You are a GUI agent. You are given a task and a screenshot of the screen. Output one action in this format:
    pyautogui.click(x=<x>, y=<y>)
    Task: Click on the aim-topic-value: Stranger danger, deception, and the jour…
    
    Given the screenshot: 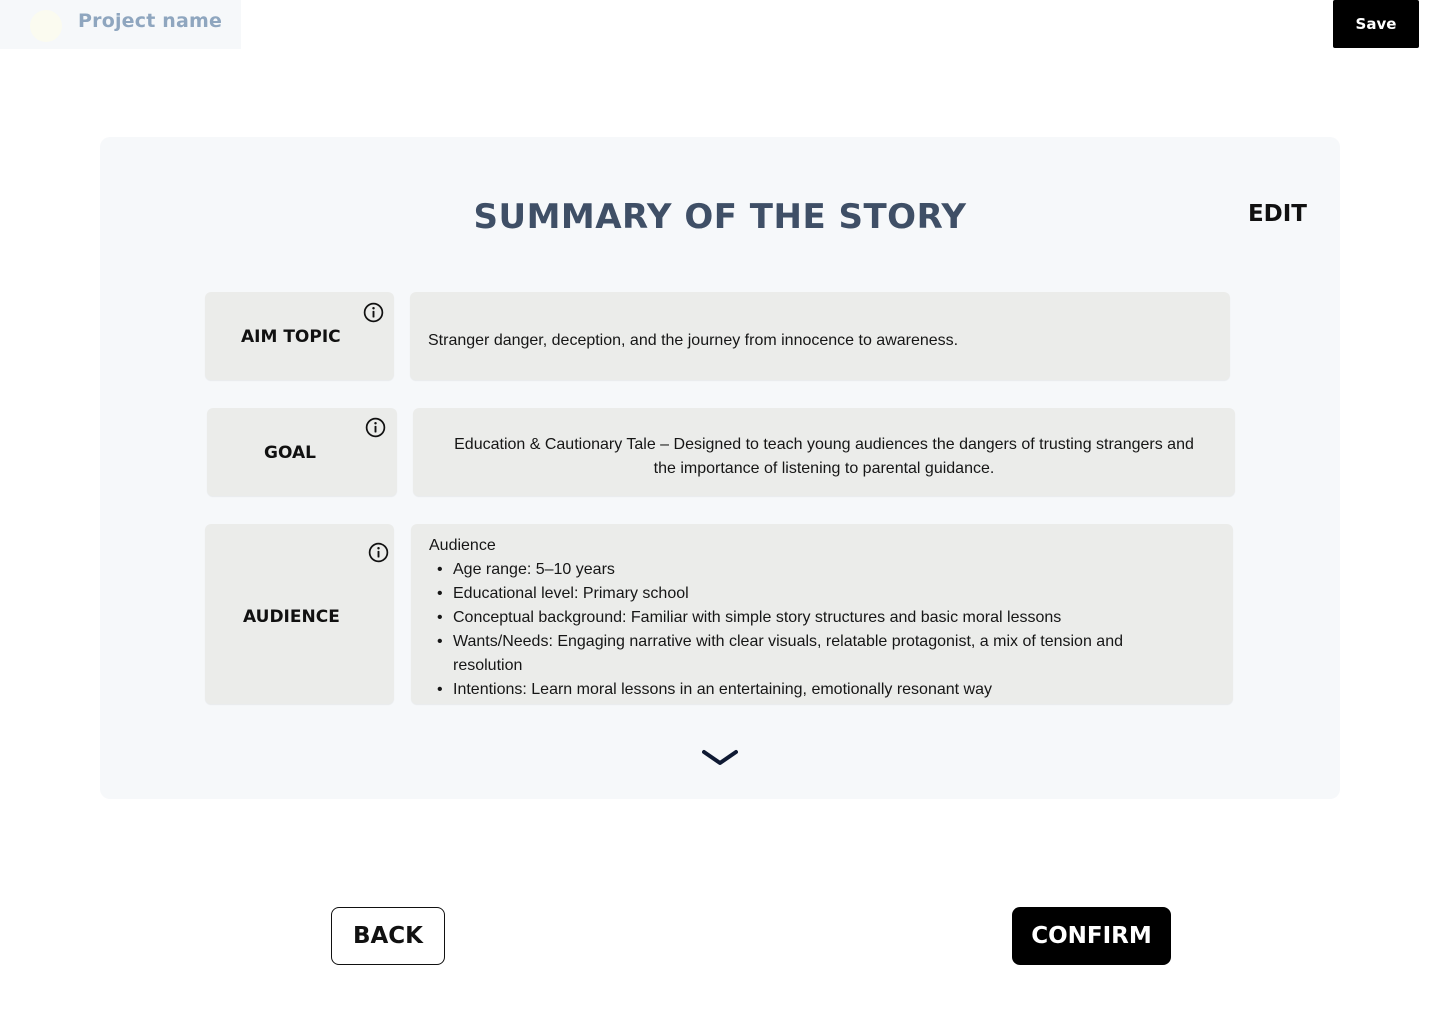 What is the action you would take?
    pyautogui.click(x=820, y=336)
    